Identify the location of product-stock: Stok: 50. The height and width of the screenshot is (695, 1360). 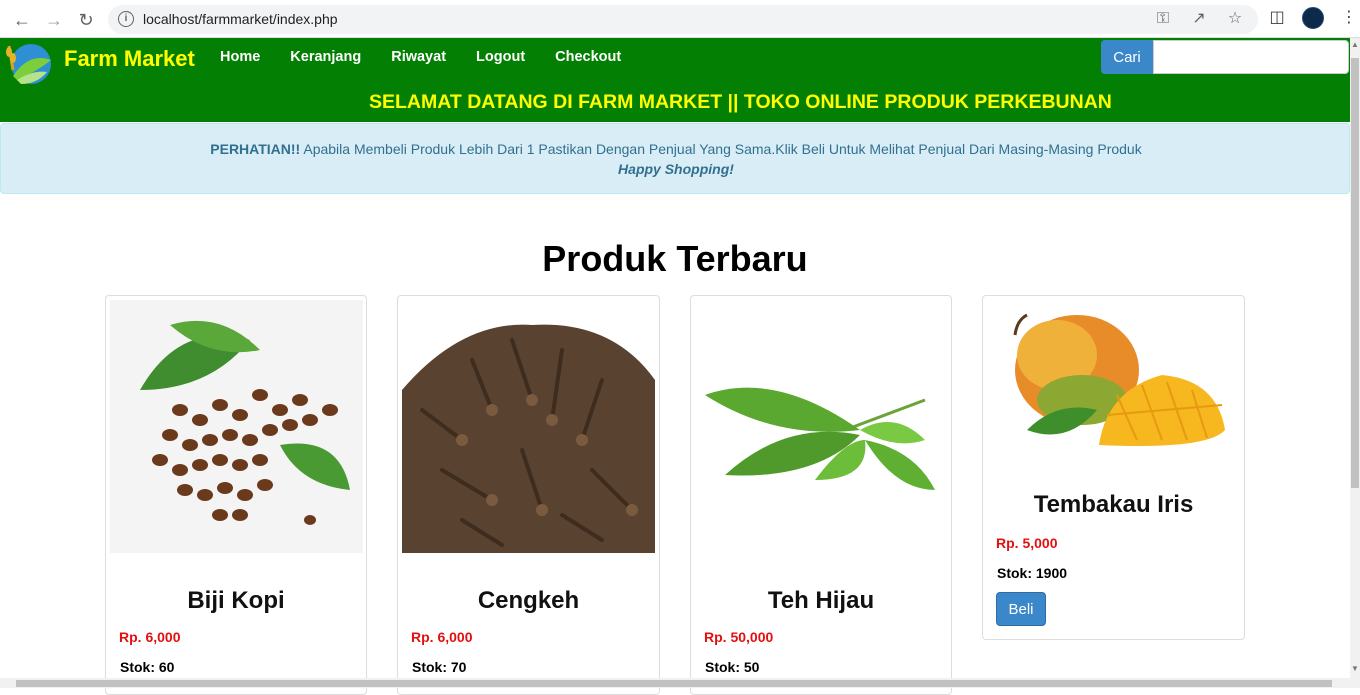
(732, 667).